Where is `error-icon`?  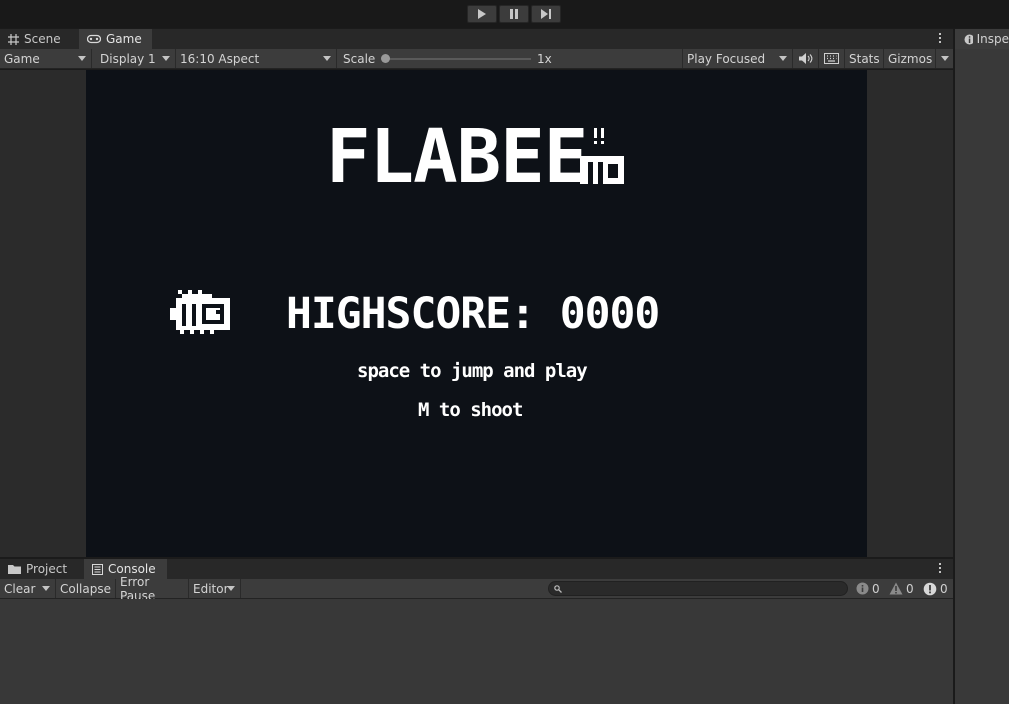 error-icon is located at coordinates (930, 588).